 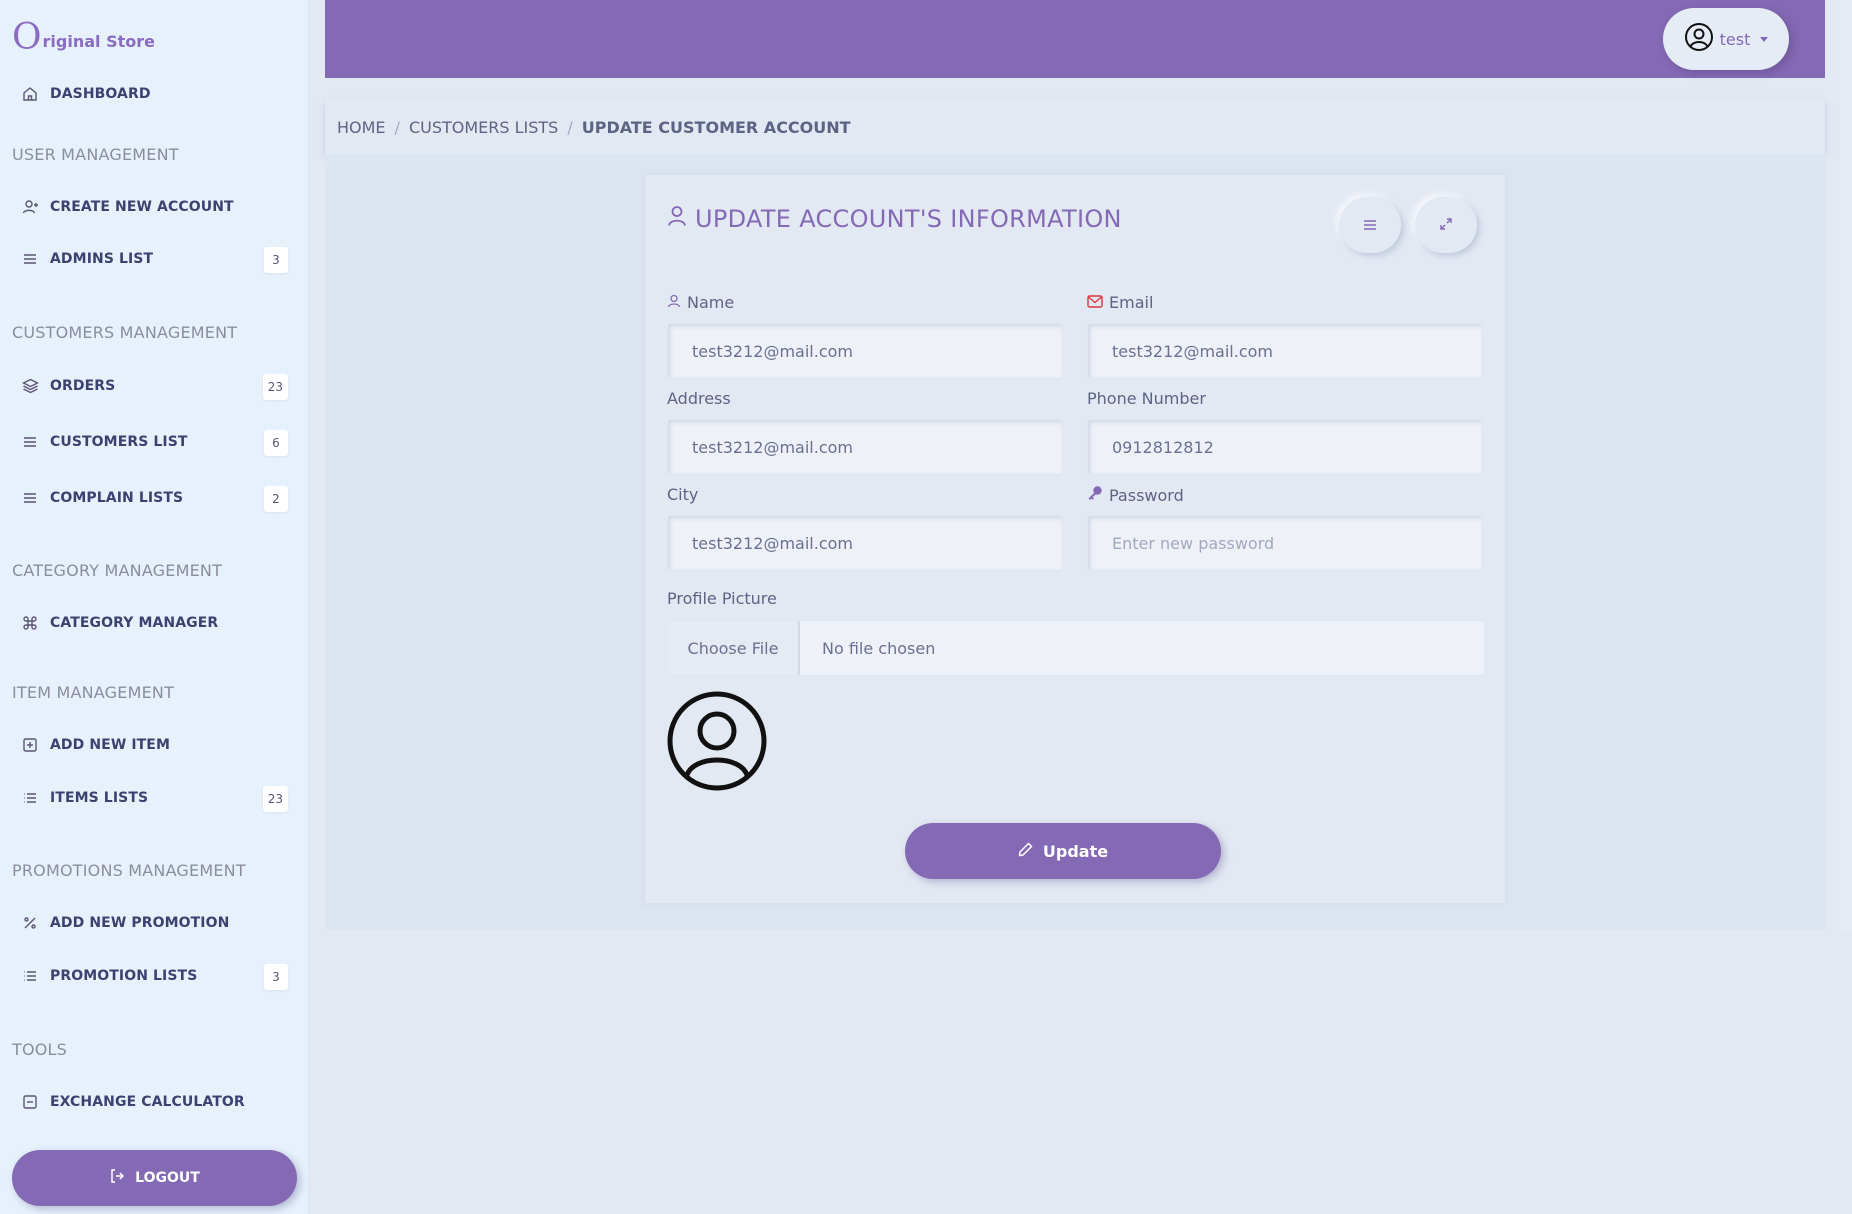 I want to click on sidebar-item-create-account: CREATE NEW ACCOUNT, so click(x=150, y=207).